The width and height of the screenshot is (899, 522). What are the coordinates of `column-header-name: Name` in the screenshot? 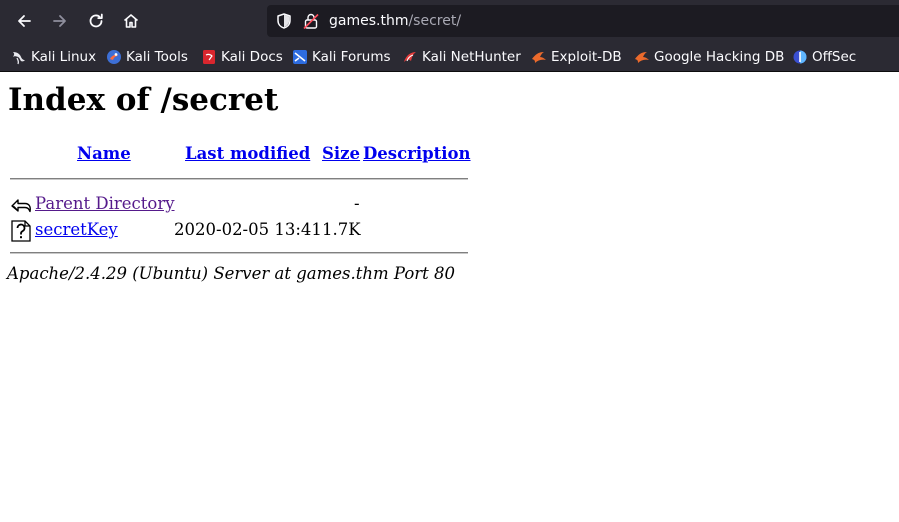 It's located at (104, 154).